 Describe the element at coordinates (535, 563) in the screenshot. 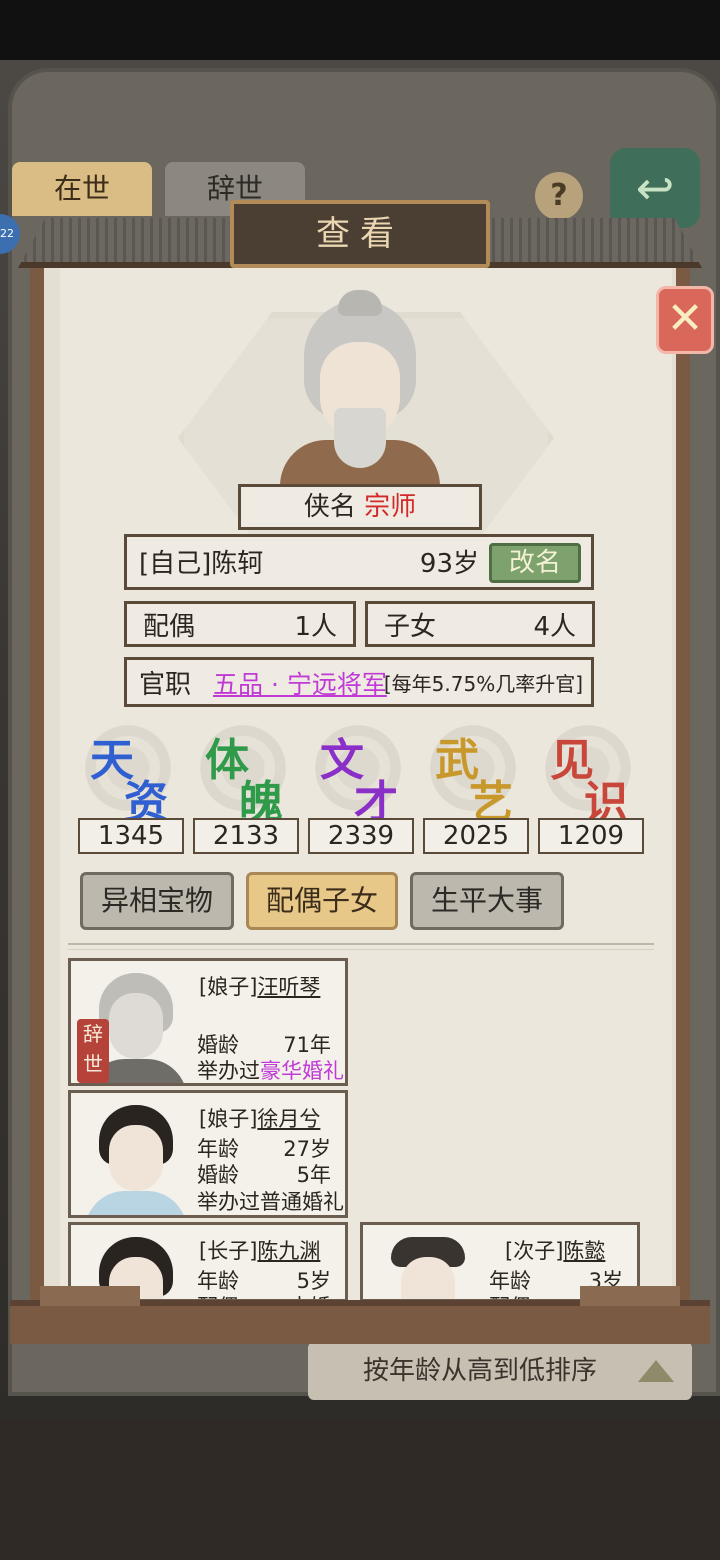

I see `rename-button: 改名` at that location.